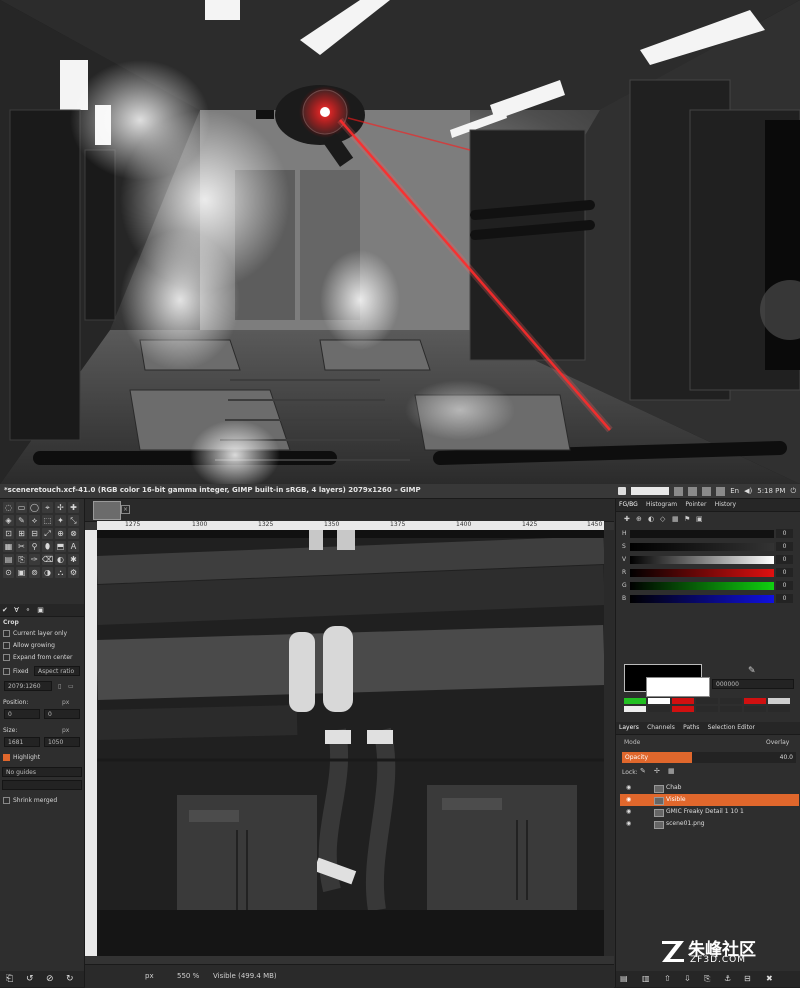 This screenshot has height=988, width=800. What do you see at coordinates (9, 979) in the screenshot?
I see `save-options-icon: ⎗` at bounding box center [9, 979].